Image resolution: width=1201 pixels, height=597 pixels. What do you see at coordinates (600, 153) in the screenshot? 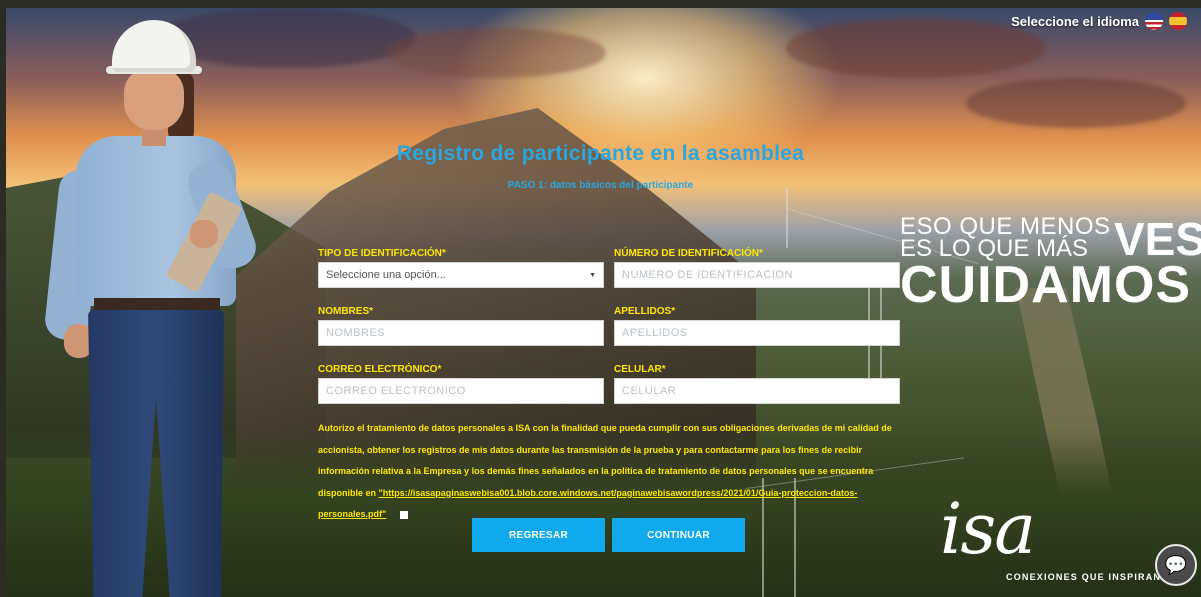
I see `page-title: Registro de participante en la asamblea` at bounding box center [600, 153].